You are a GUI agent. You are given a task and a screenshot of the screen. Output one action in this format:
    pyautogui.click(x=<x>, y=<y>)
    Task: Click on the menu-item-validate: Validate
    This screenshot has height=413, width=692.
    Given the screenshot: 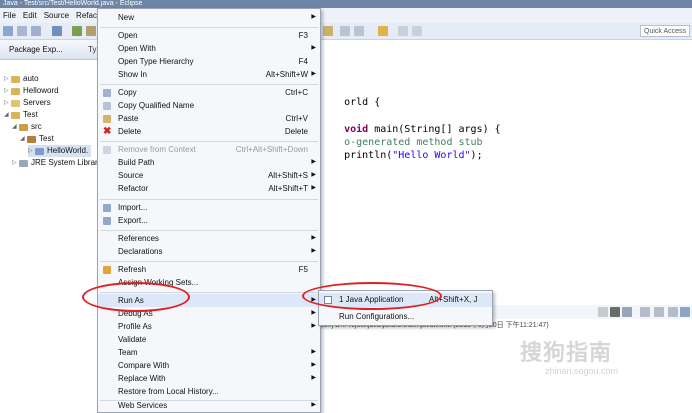 What is the action you would take?
    pyautogui.click(x=209, y=339)
    